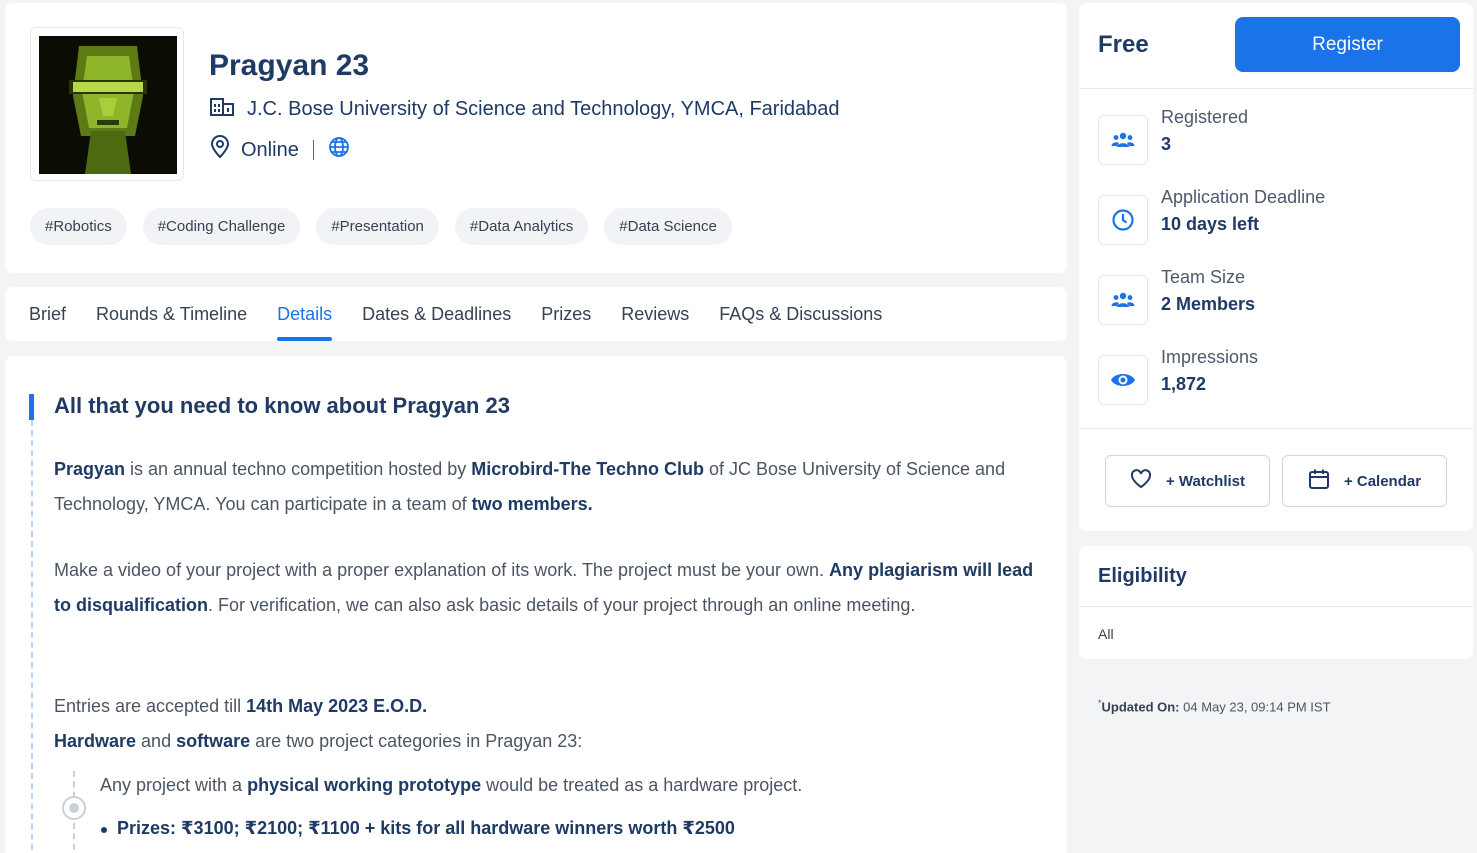  I want to click on tab-dates-deadlines: Dates & Deadlines, so click(436, 314).